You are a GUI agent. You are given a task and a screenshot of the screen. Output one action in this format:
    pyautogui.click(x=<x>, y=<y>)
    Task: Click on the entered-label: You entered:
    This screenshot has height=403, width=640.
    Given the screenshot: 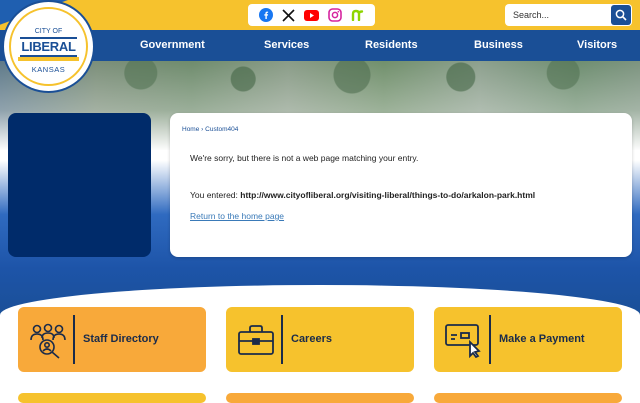 What is the action you would take?
    pyautogui.click(x=214, y=195)
    